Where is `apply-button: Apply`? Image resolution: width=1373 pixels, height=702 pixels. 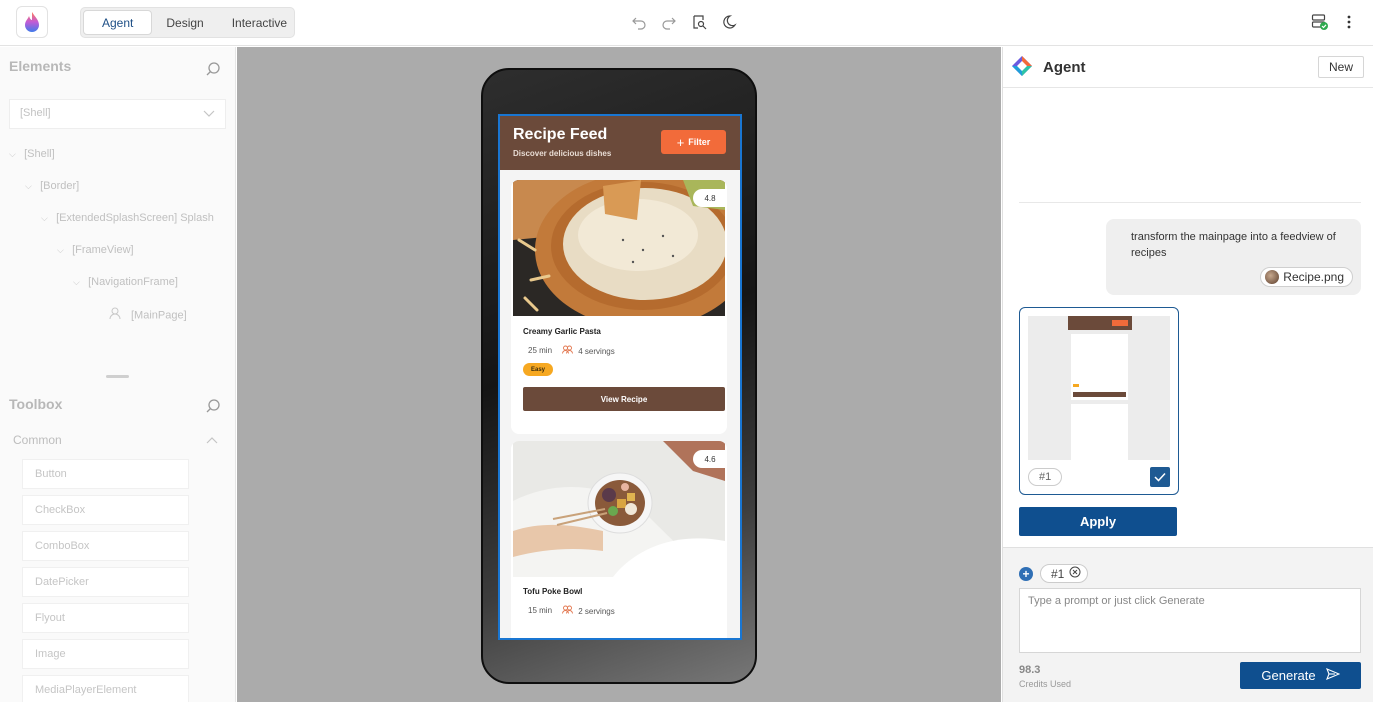 apply-button: Apply is located at coordinates (1098, 521).